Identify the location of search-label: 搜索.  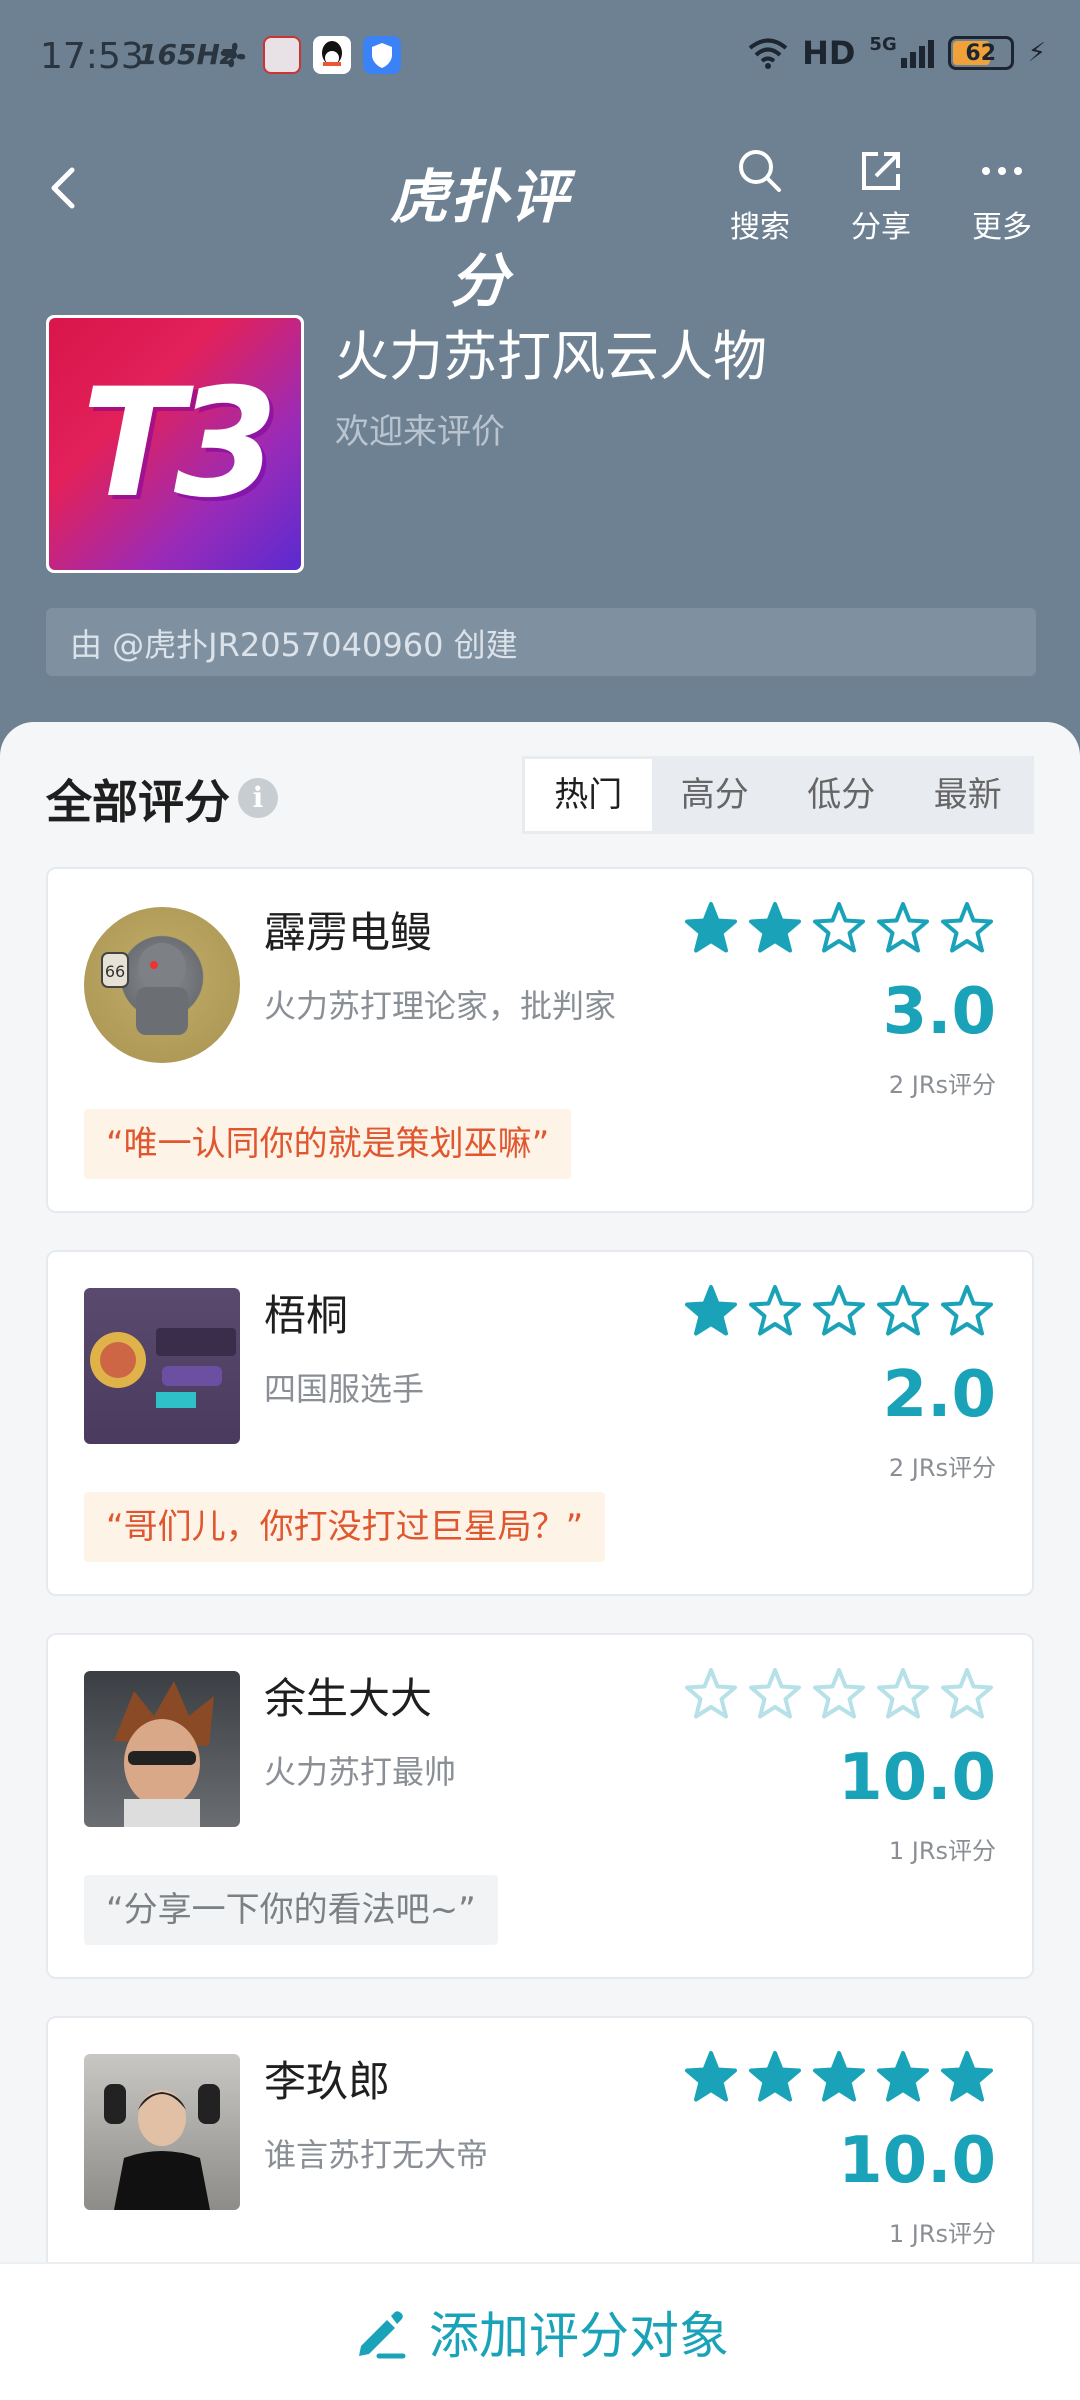
(760, 227).